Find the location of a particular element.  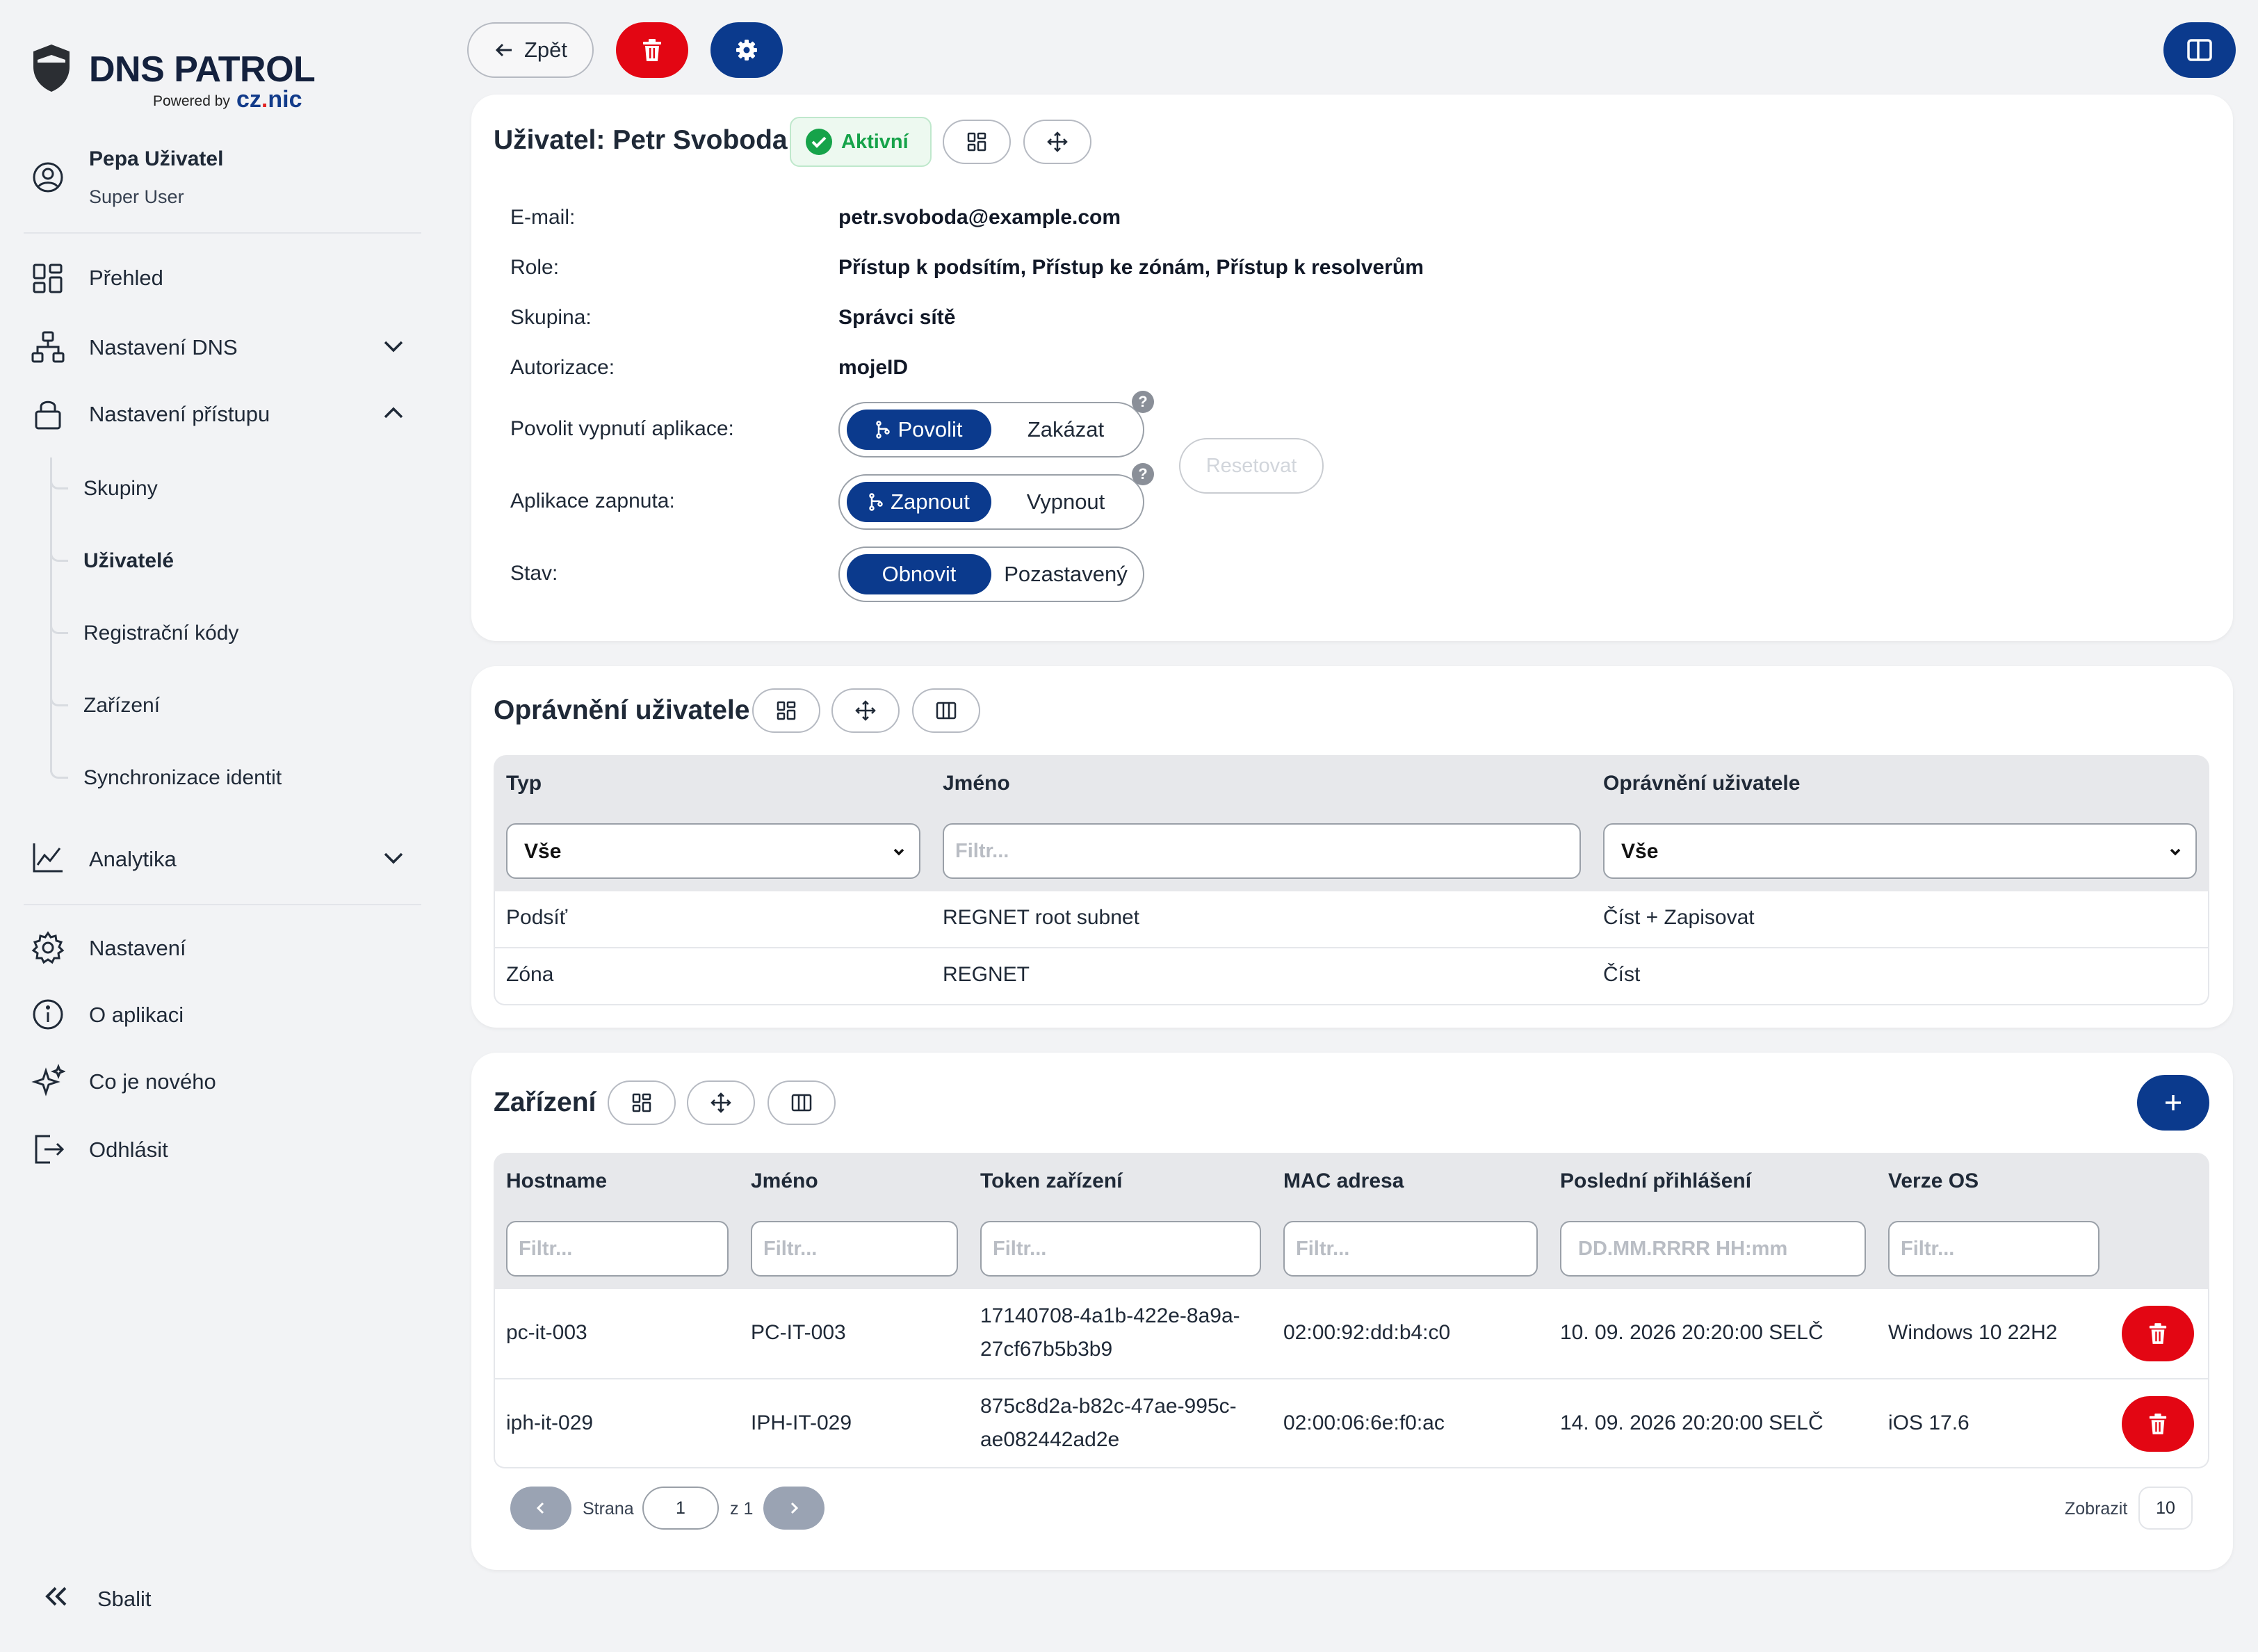

app-enabled-label: Aplikace zapnuta: is located at coordinates (592, 500).